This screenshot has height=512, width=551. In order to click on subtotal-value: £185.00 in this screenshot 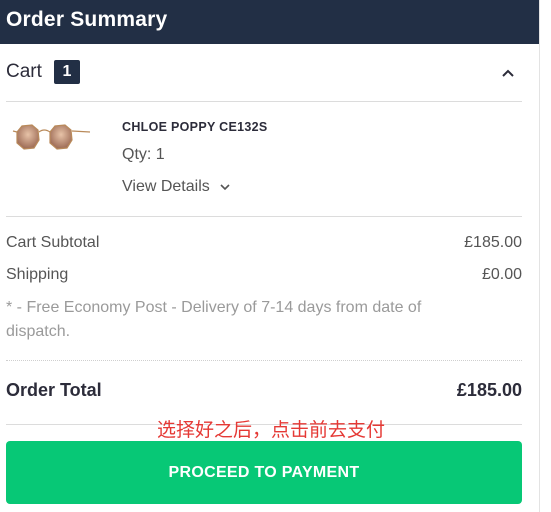, I will do `click(493, 242)`.